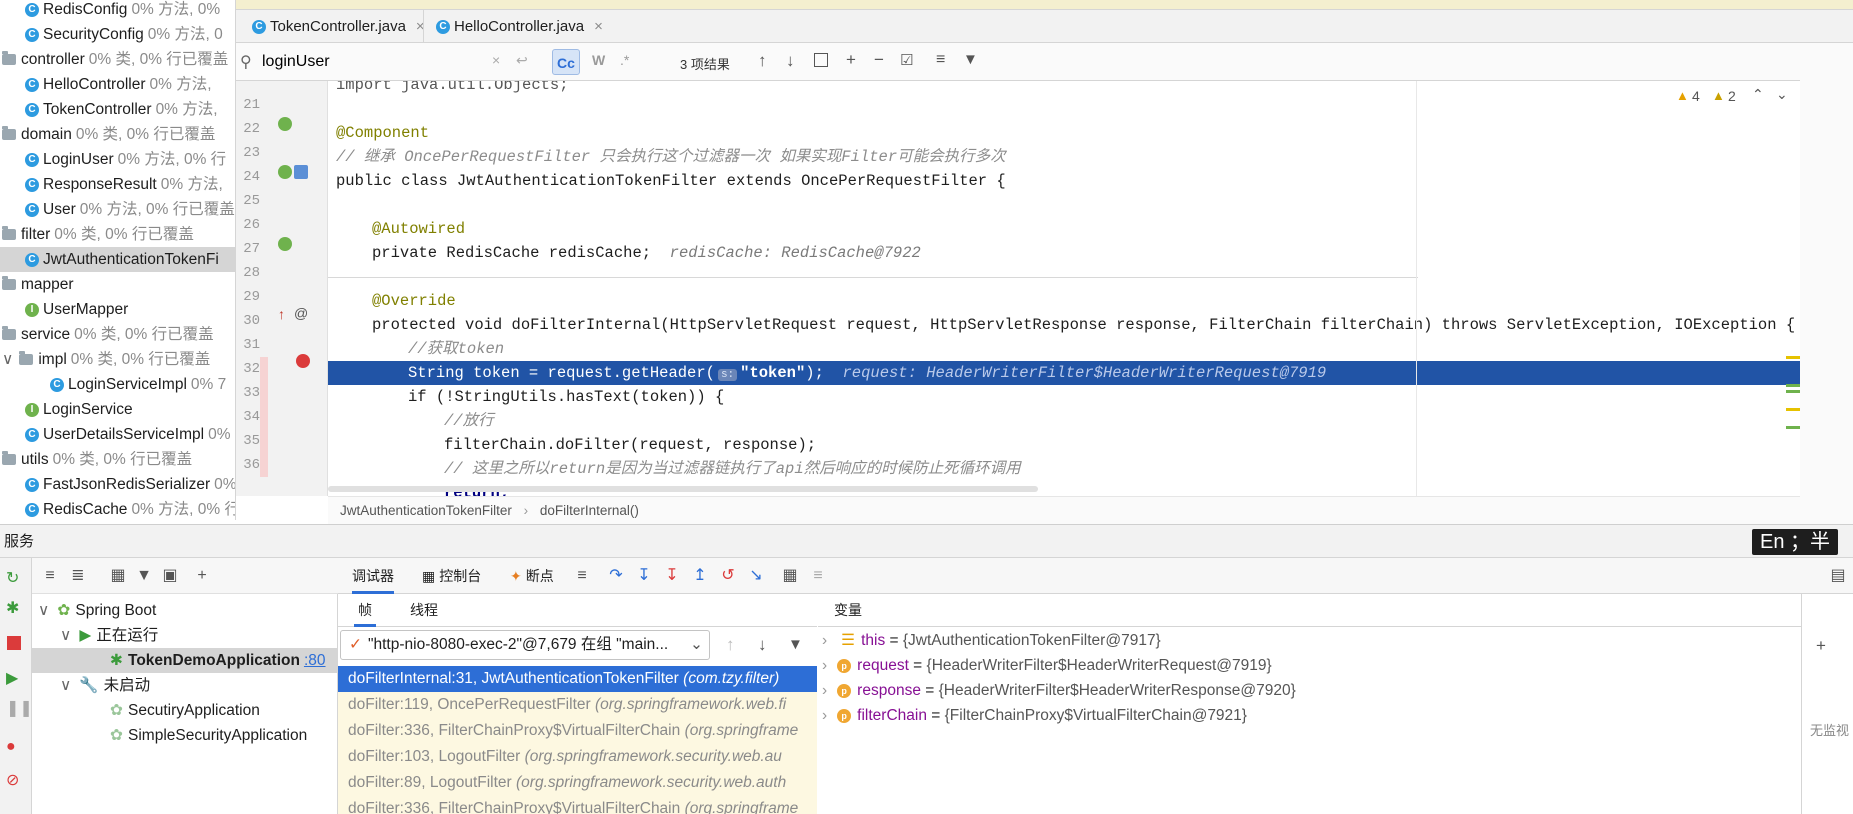 The height and width of the screenshot is (814, 1853). What do you see at coordinates (1696, 96) in the screenshot?
I see `warning-count: 4` at bounding box center [1696, 96].